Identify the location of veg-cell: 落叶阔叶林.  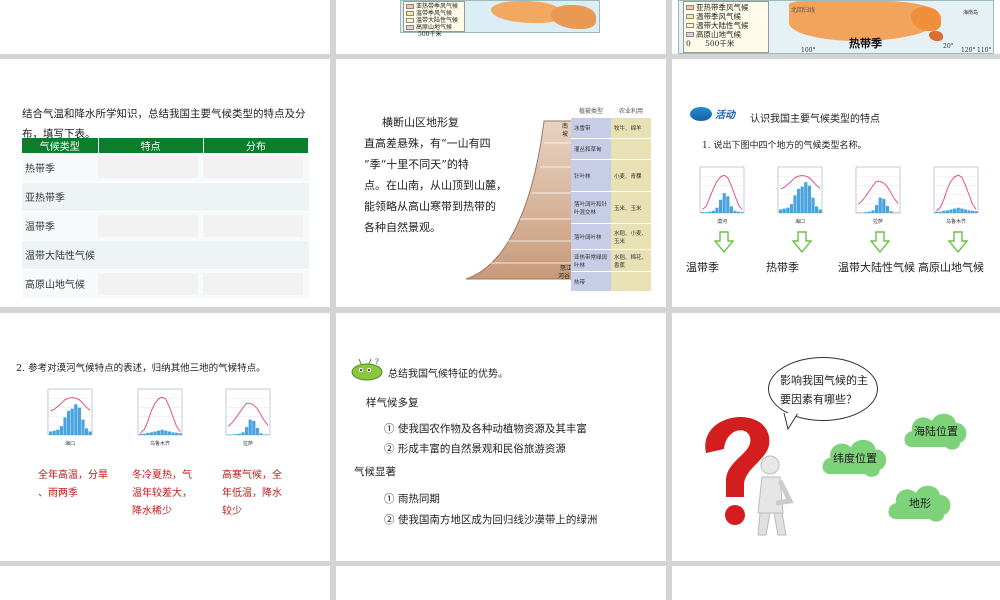
(591, 236).